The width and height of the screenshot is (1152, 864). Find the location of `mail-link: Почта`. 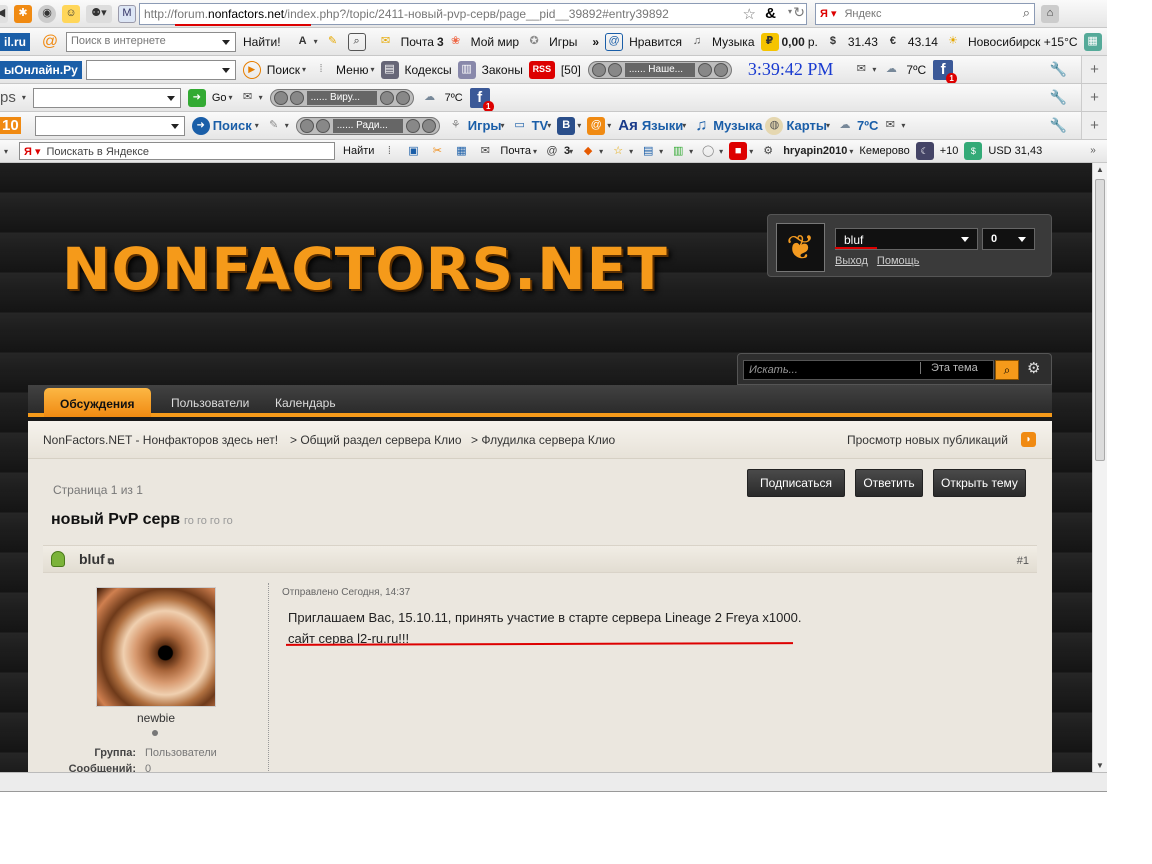

mail-link: Почта is located at coordinates (417, 42).